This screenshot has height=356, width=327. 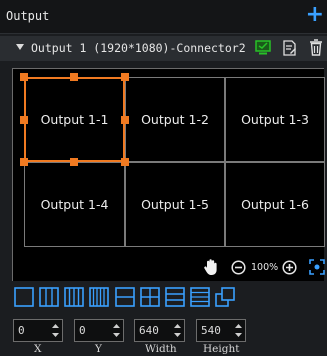 I want to click on output-cell: Output 1-3, so click(x=275, y=119).